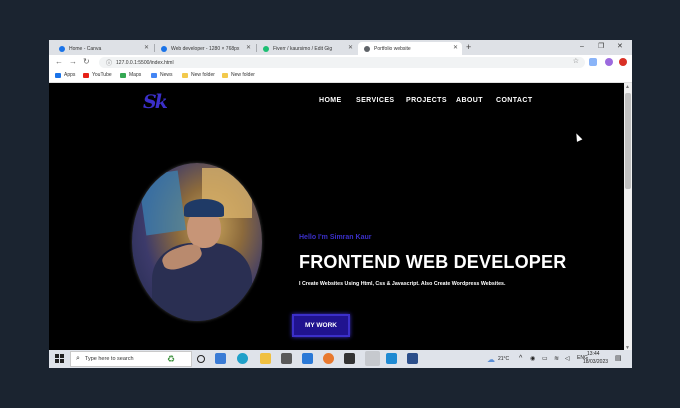 The image size is (680, 408). I want to click on tab-fiverr: Fiverr / kaursimo / Edit Gig ✕, so click(307, 48).